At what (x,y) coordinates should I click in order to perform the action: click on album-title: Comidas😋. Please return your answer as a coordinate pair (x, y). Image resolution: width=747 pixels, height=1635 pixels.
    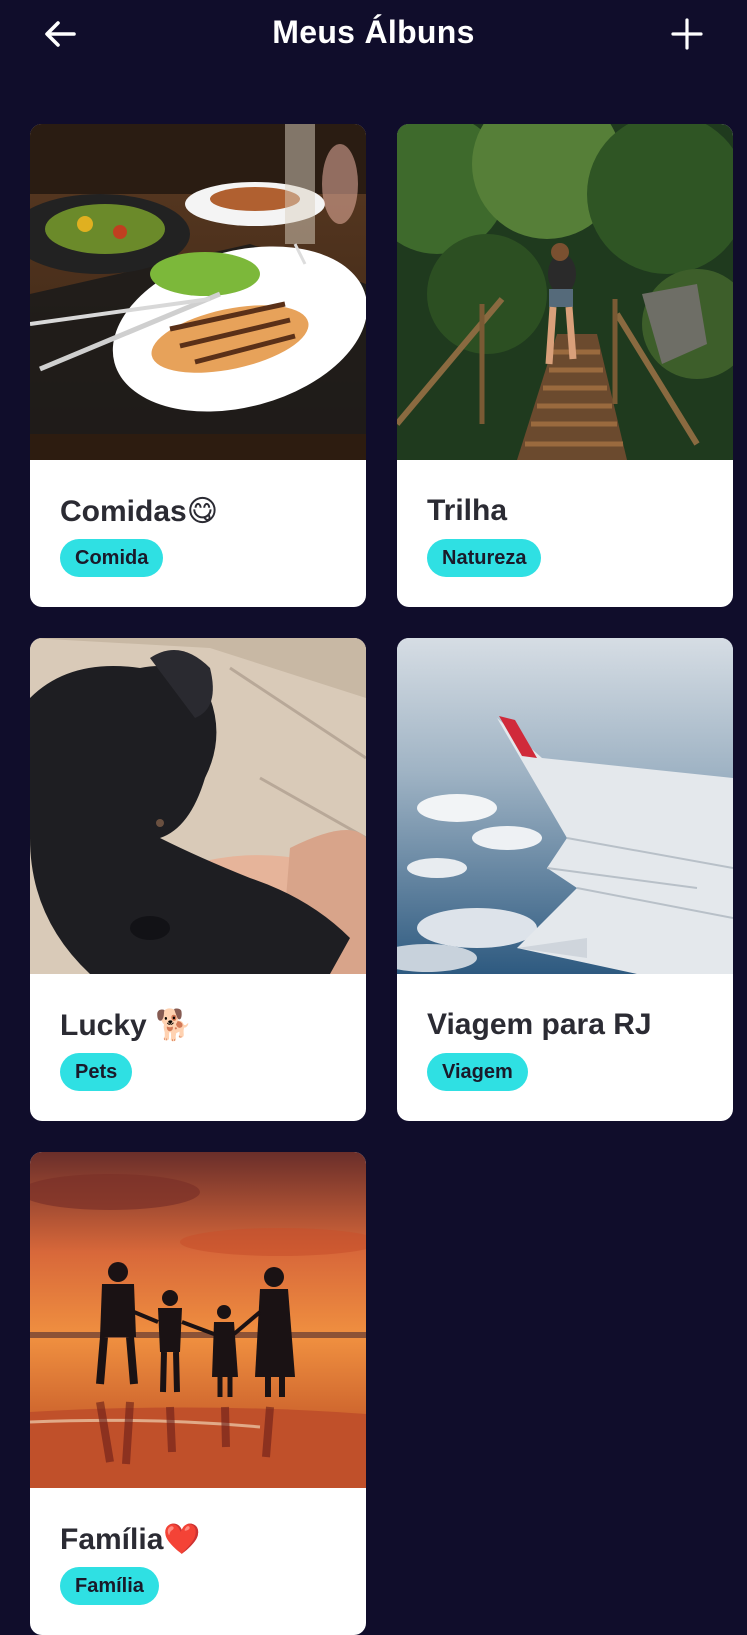
    Looking at the image, I should click on (139, 511).